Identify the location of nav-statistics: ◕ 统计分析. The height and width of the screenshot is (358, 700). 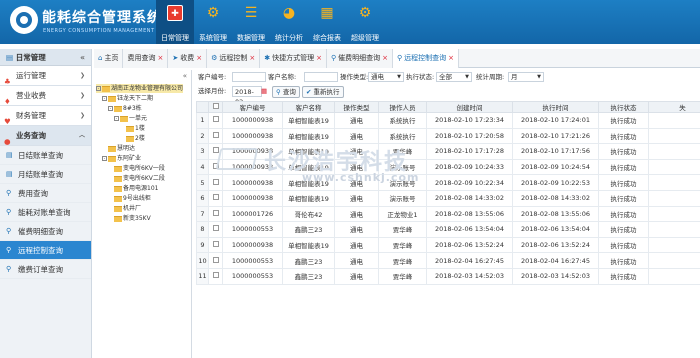
(289, 22).